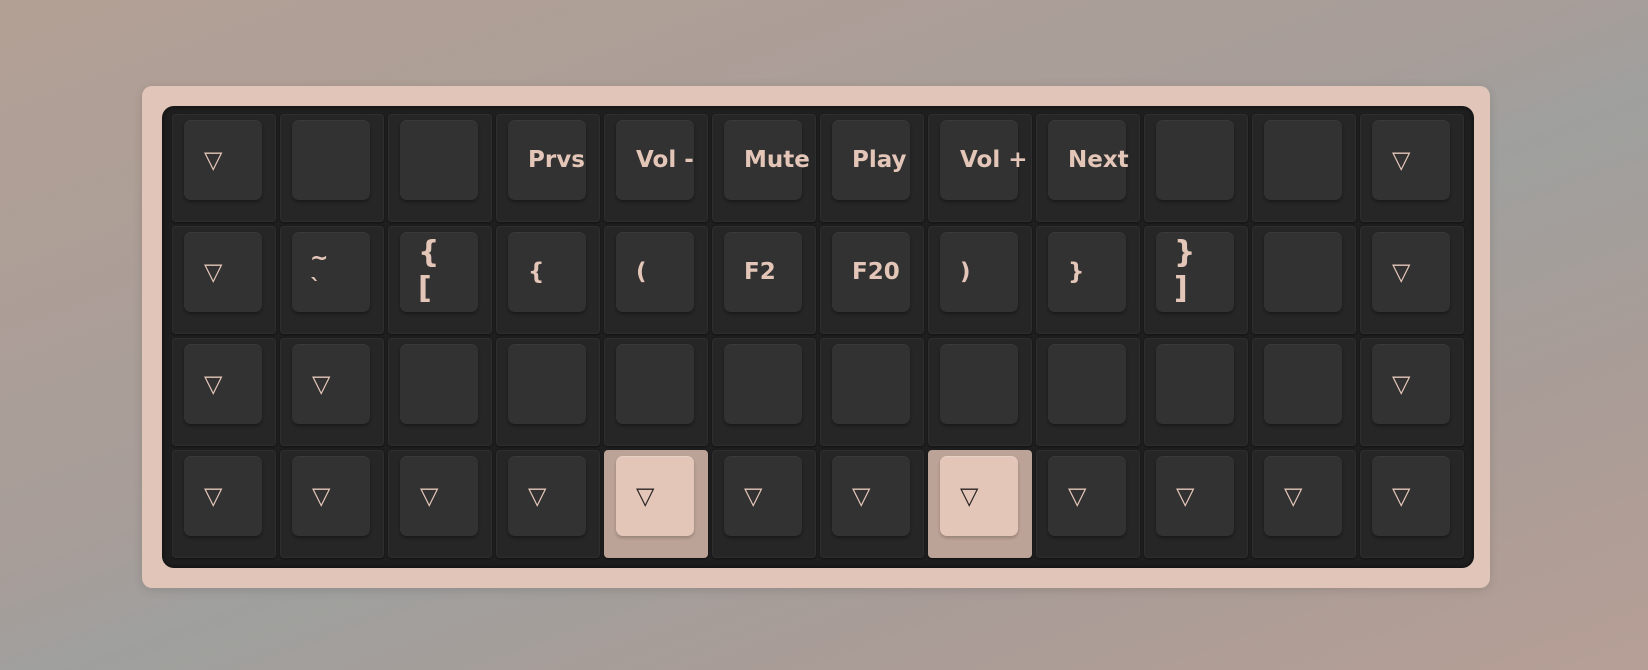 The image size is (1648, 670). What do you see at coordinates (777, 160) in the screenshot?
I see `key-legend: Mute` at bounding box center [777, 160].